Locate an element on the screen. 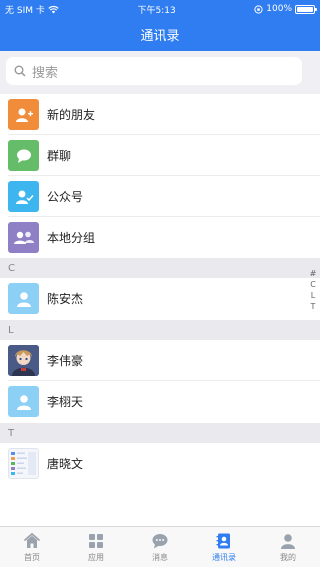 This screenshot has height=567, width=320. contact-name: 李栩天 is located at coordinates (65, 402).